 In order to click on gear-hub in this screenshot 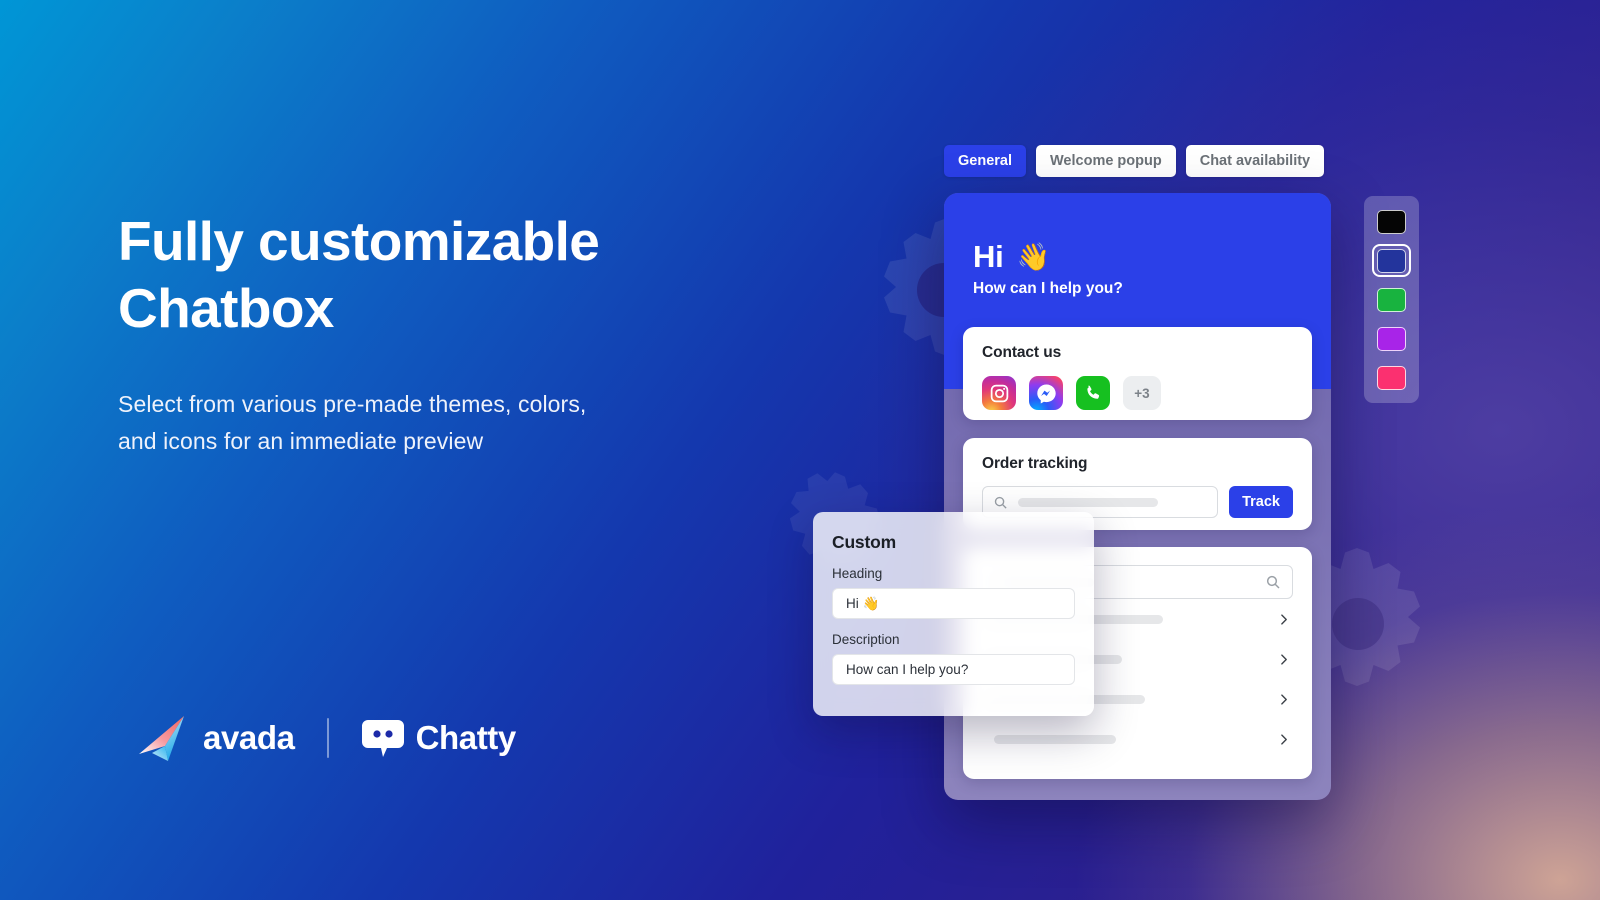, I will do `click(1358, 624)`.